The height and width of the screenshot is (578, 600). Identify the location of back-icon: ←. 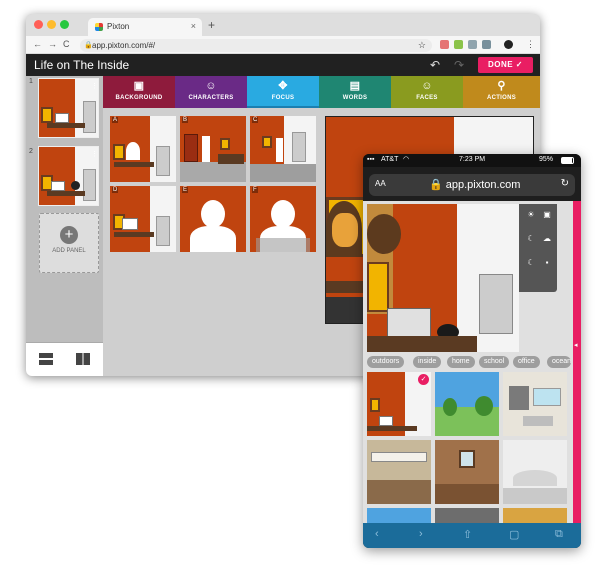
(37, 44).